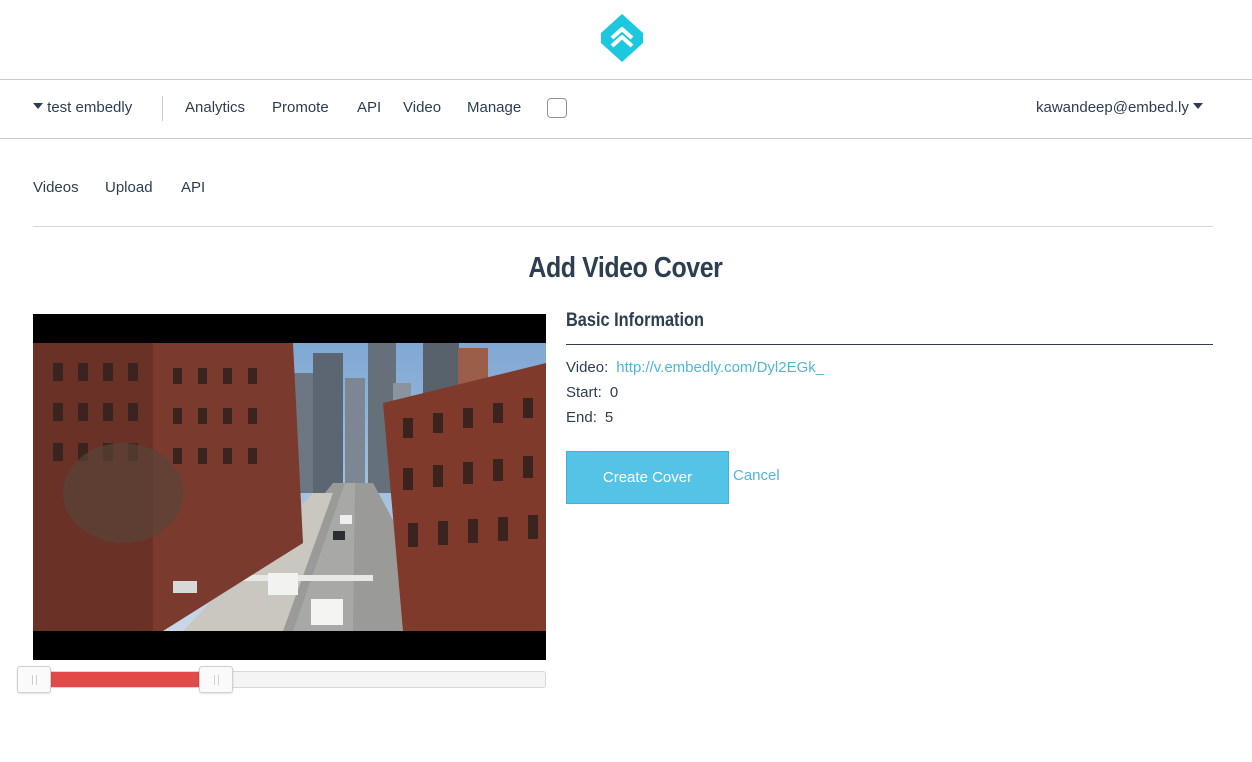 This screenshot has width=1252, height=762. What do you see at coordinates (215, 108) in the screenshot?
I see `nav-item-analytics: Analytics` at bounding box center [215, 108].